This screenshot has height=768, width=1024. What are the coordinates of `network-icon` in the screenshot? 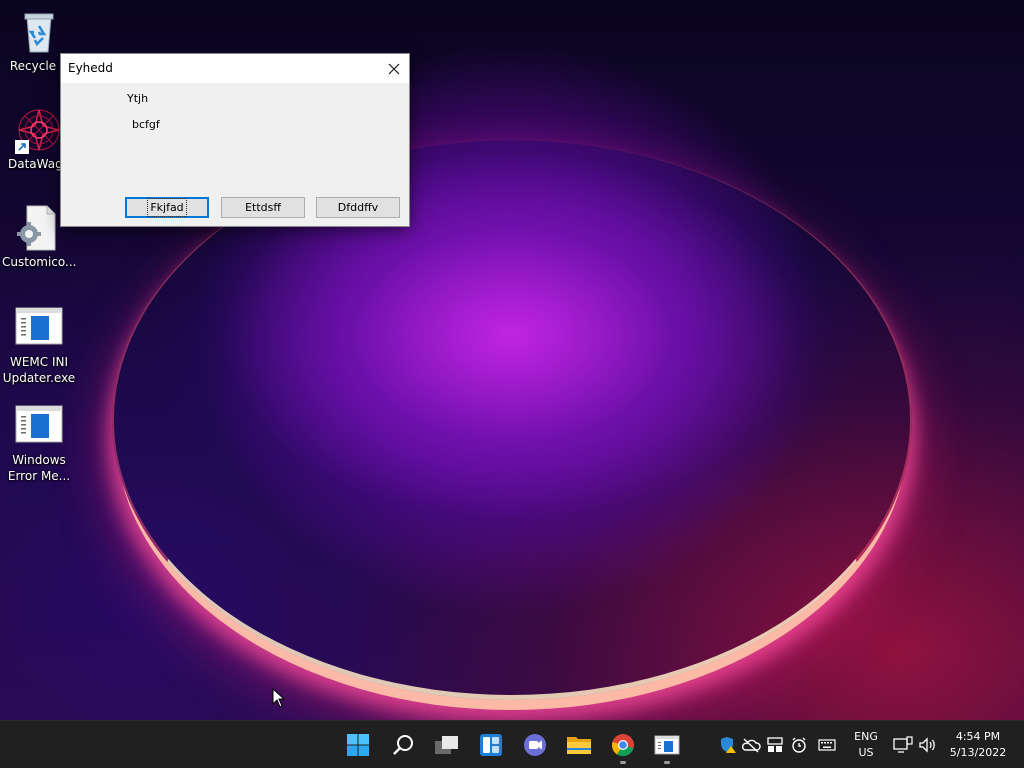 It's located at (903, 744).